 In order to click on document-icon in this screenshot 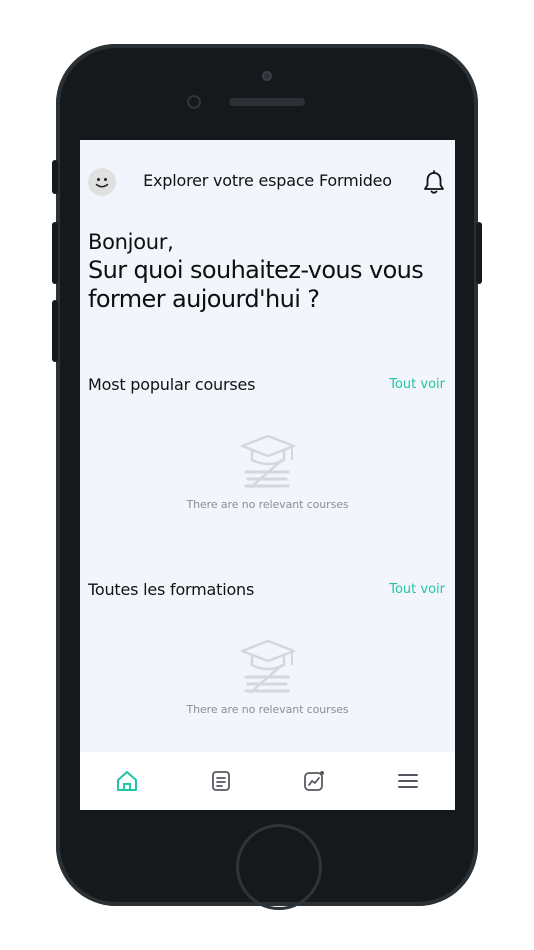, I will do `click(221, 781)`.